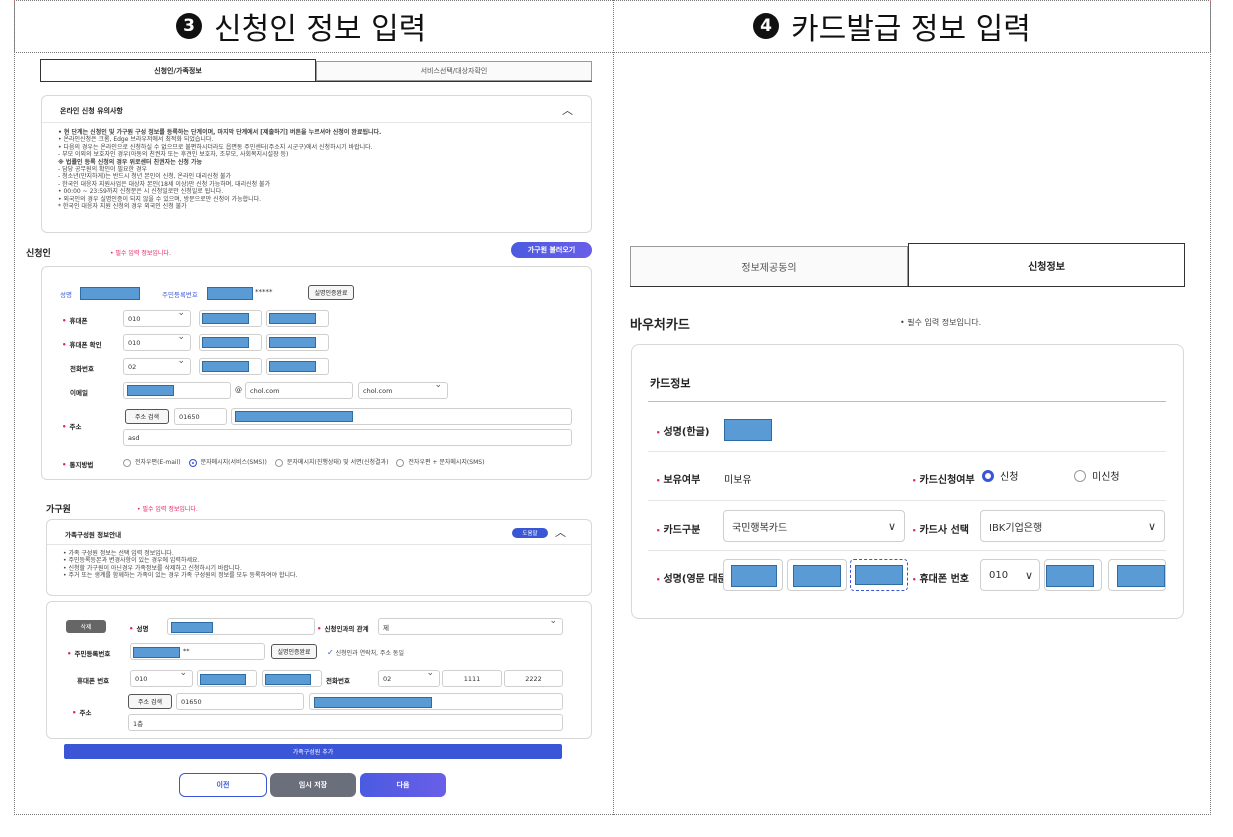 The width and height of the screenshot is (1233, 837). What do you see at coordinates (999, 575) in the screenshot?
I see `right-mobile-prefix-value: 010` at bounding box center [999, 575].